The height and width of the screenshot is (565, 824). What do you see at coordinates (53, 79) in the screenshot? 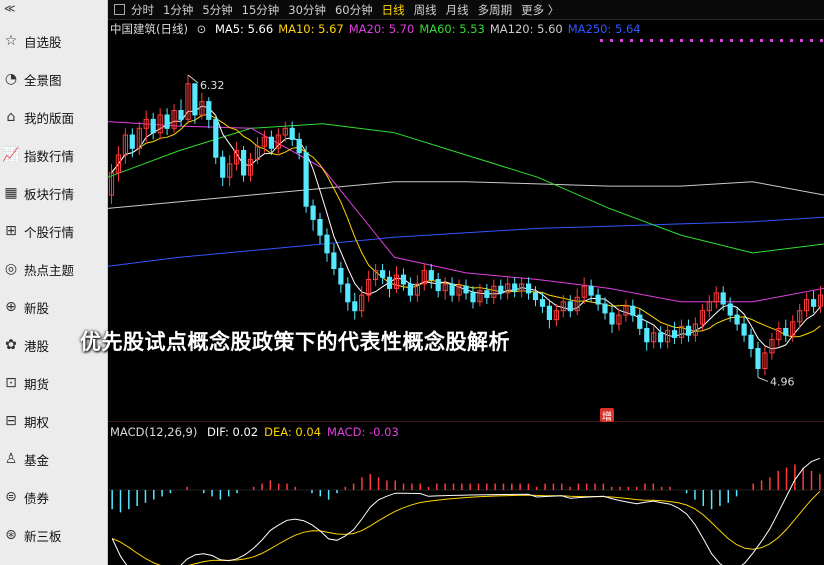
I see `sidebar-item-1: ◔ 全景图` at bounding box center [53, 79].